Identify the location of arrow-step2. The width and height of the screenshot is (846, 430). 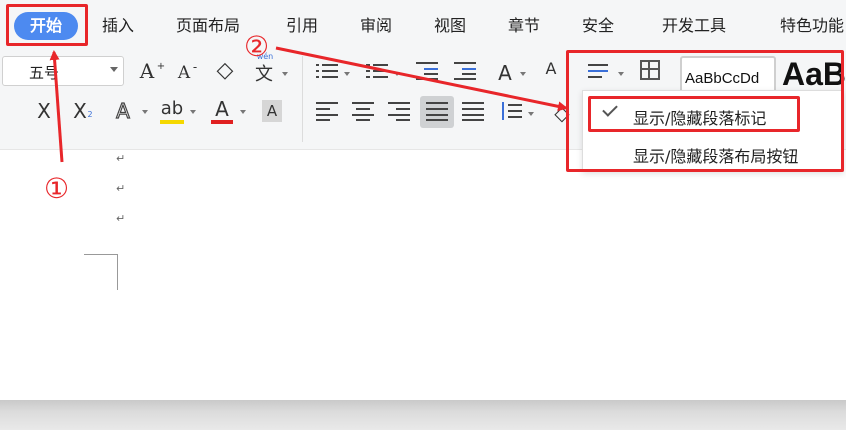
(421, 79).